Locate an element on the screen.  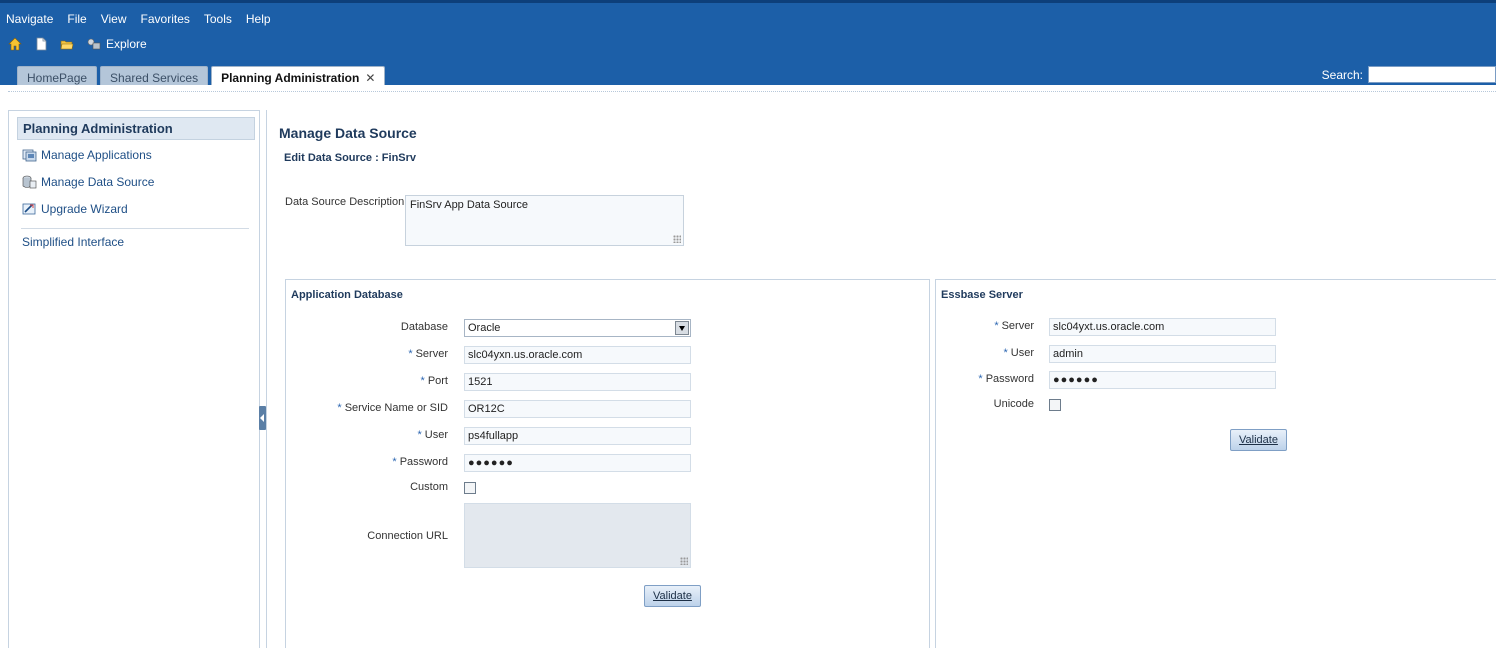
manage-applications-icon is located at coordinates (29, 155).